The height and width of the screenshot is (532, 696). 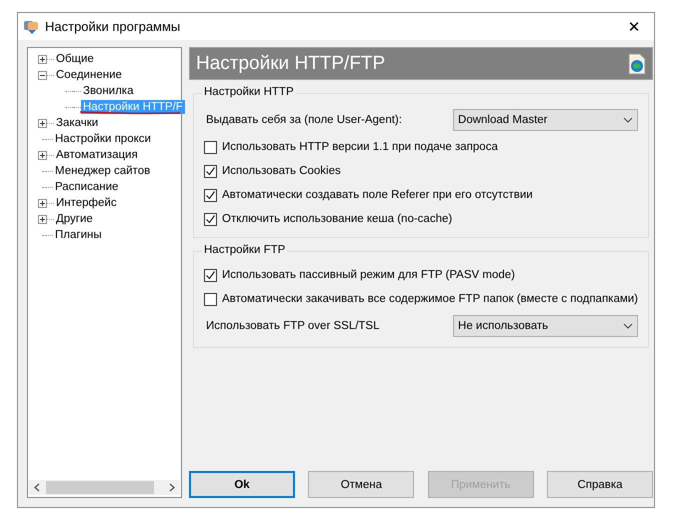 What do you see at coordinates (634, 26) in the screenshot?
I see `close-button: ✕` at bounding box center [634, 26].